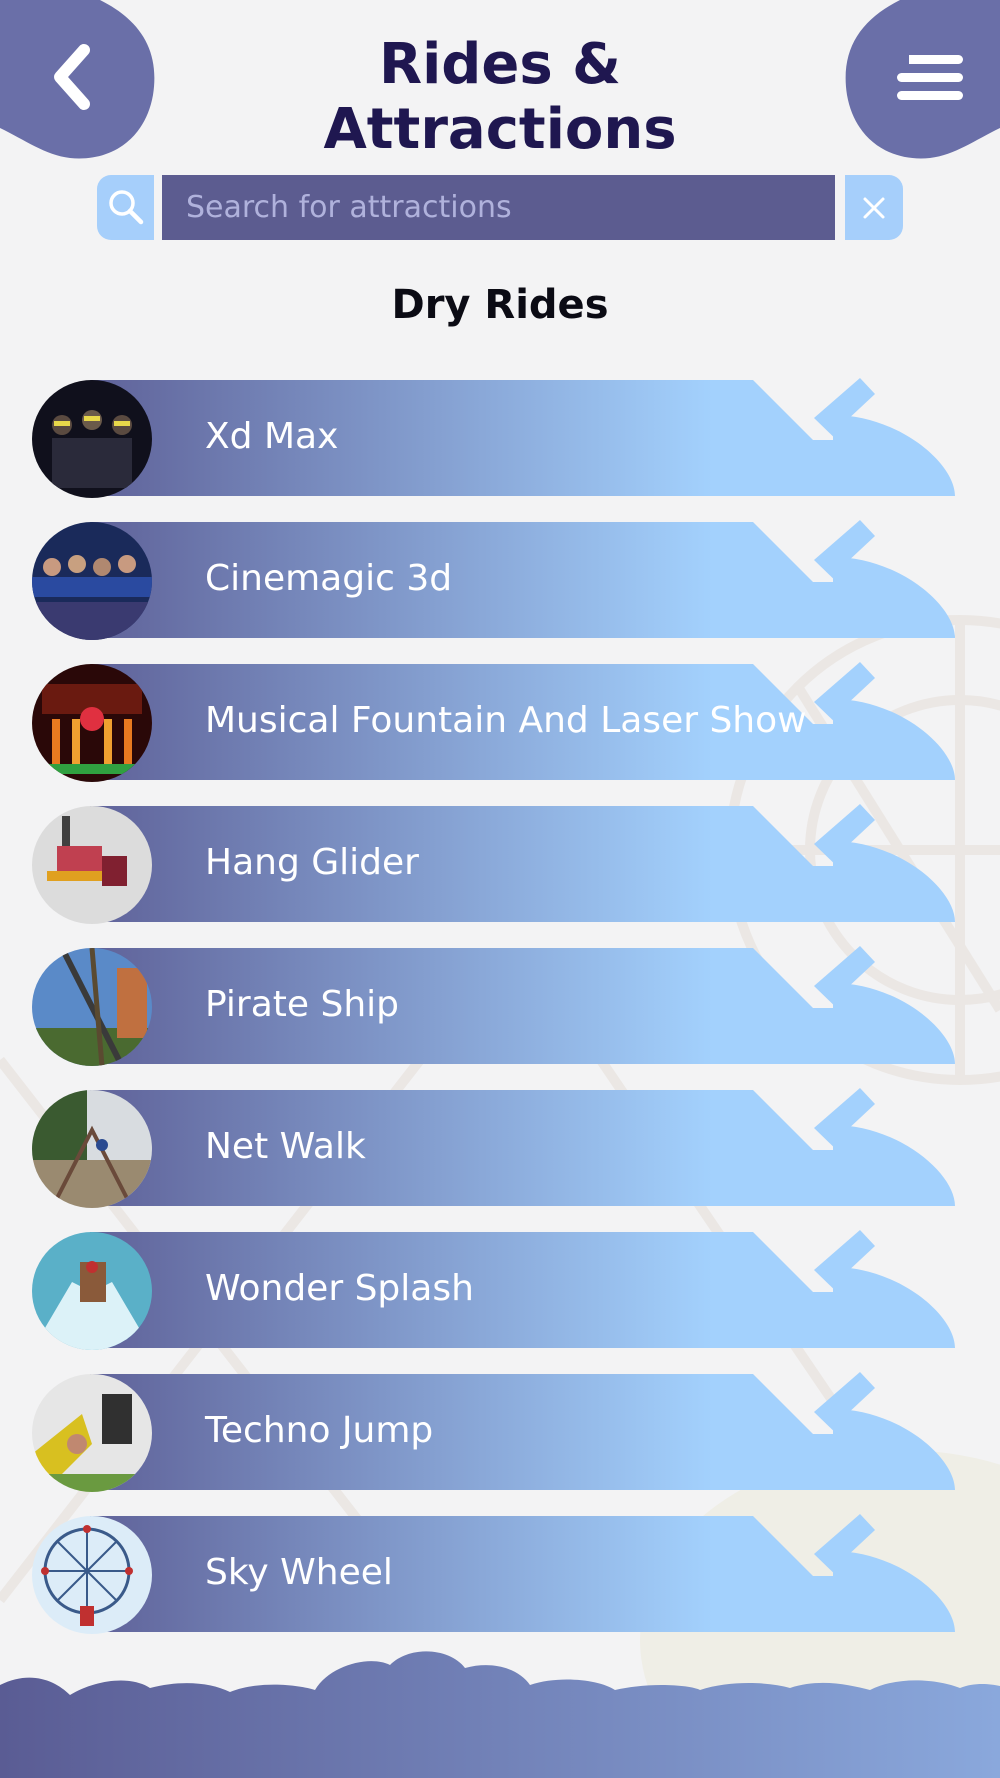  I want to click on ride-name: Pirate Ship, so click(302, 1004).